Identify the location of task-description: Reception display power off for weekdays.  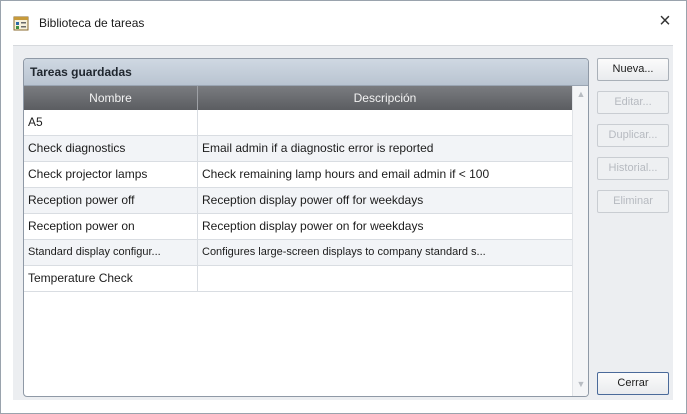
(313, 200).